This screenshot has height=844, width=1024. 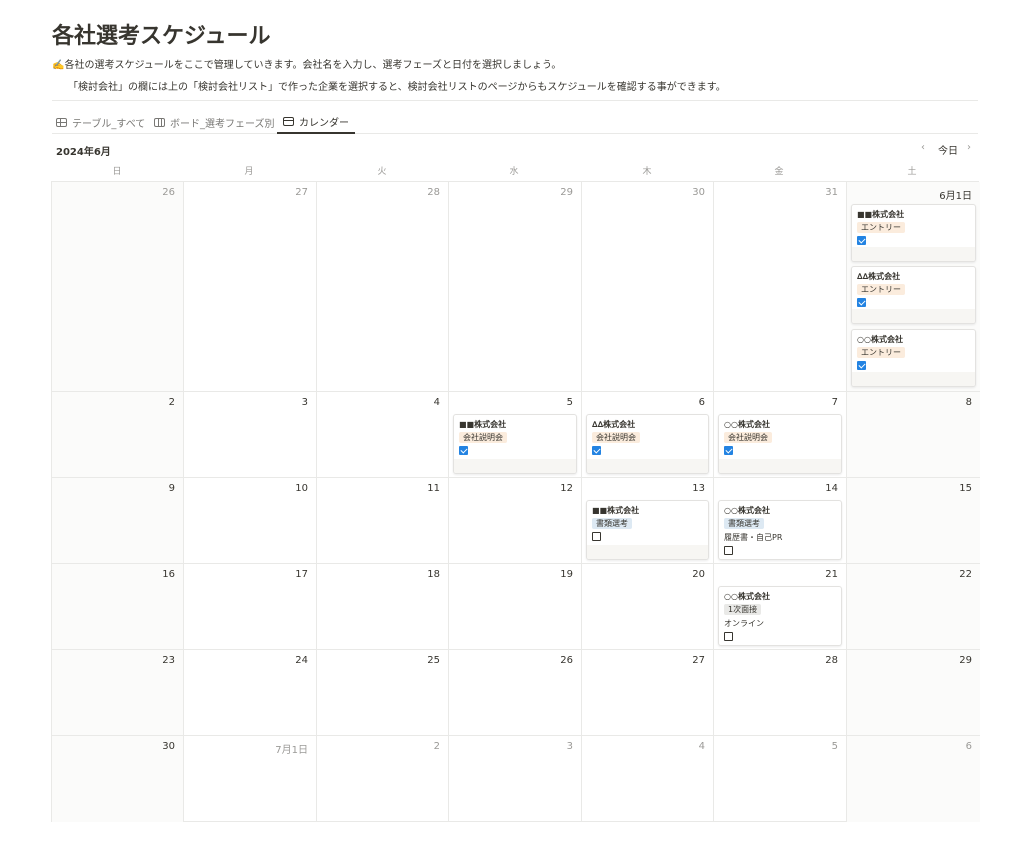 I want to click on weekday-label: 木, so click(x=647, y=172).